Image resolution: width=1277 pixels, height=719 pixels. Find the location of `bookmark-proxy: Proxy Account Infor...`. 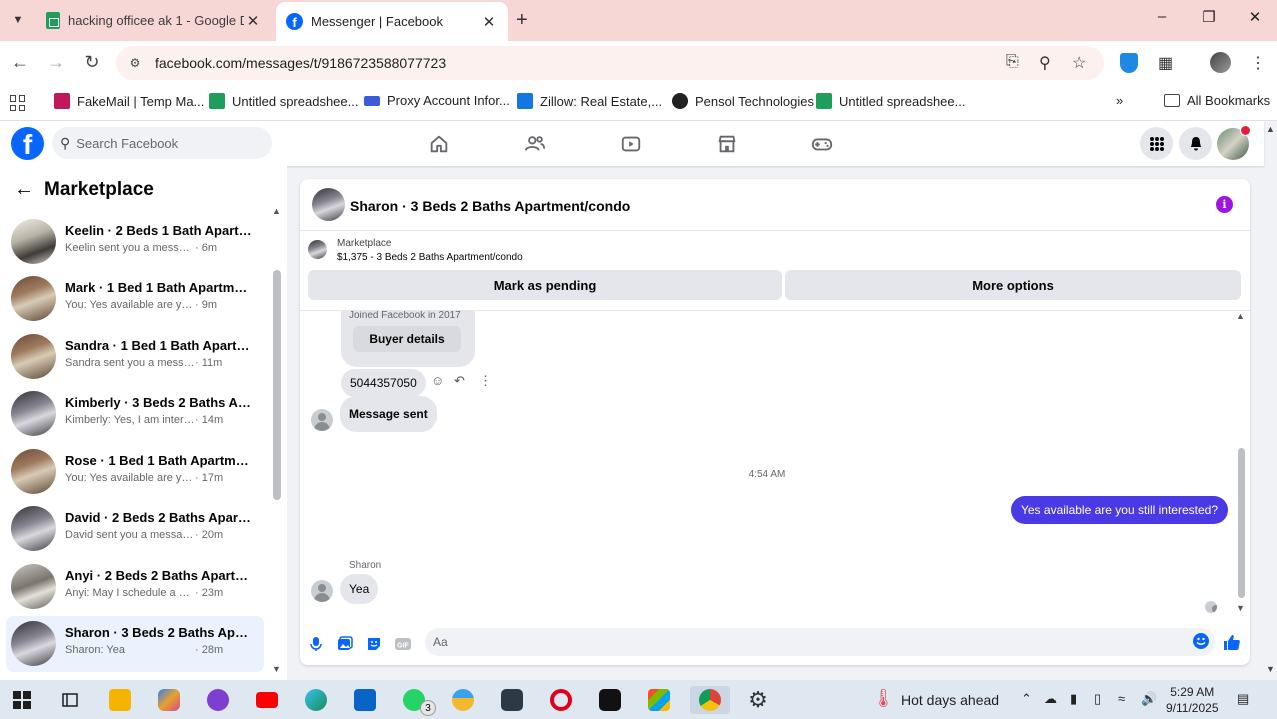

bookmark-proxy: Proxy Account Infor... is located at coordinates (437, 100).